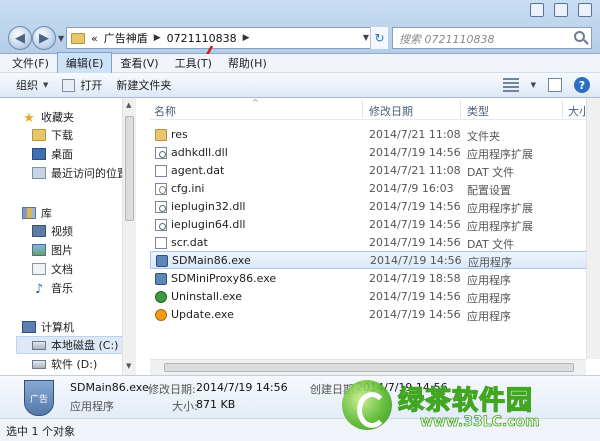 This screenshot has height=441, width=600. I want to click on documents-icon, so click(39, 269).